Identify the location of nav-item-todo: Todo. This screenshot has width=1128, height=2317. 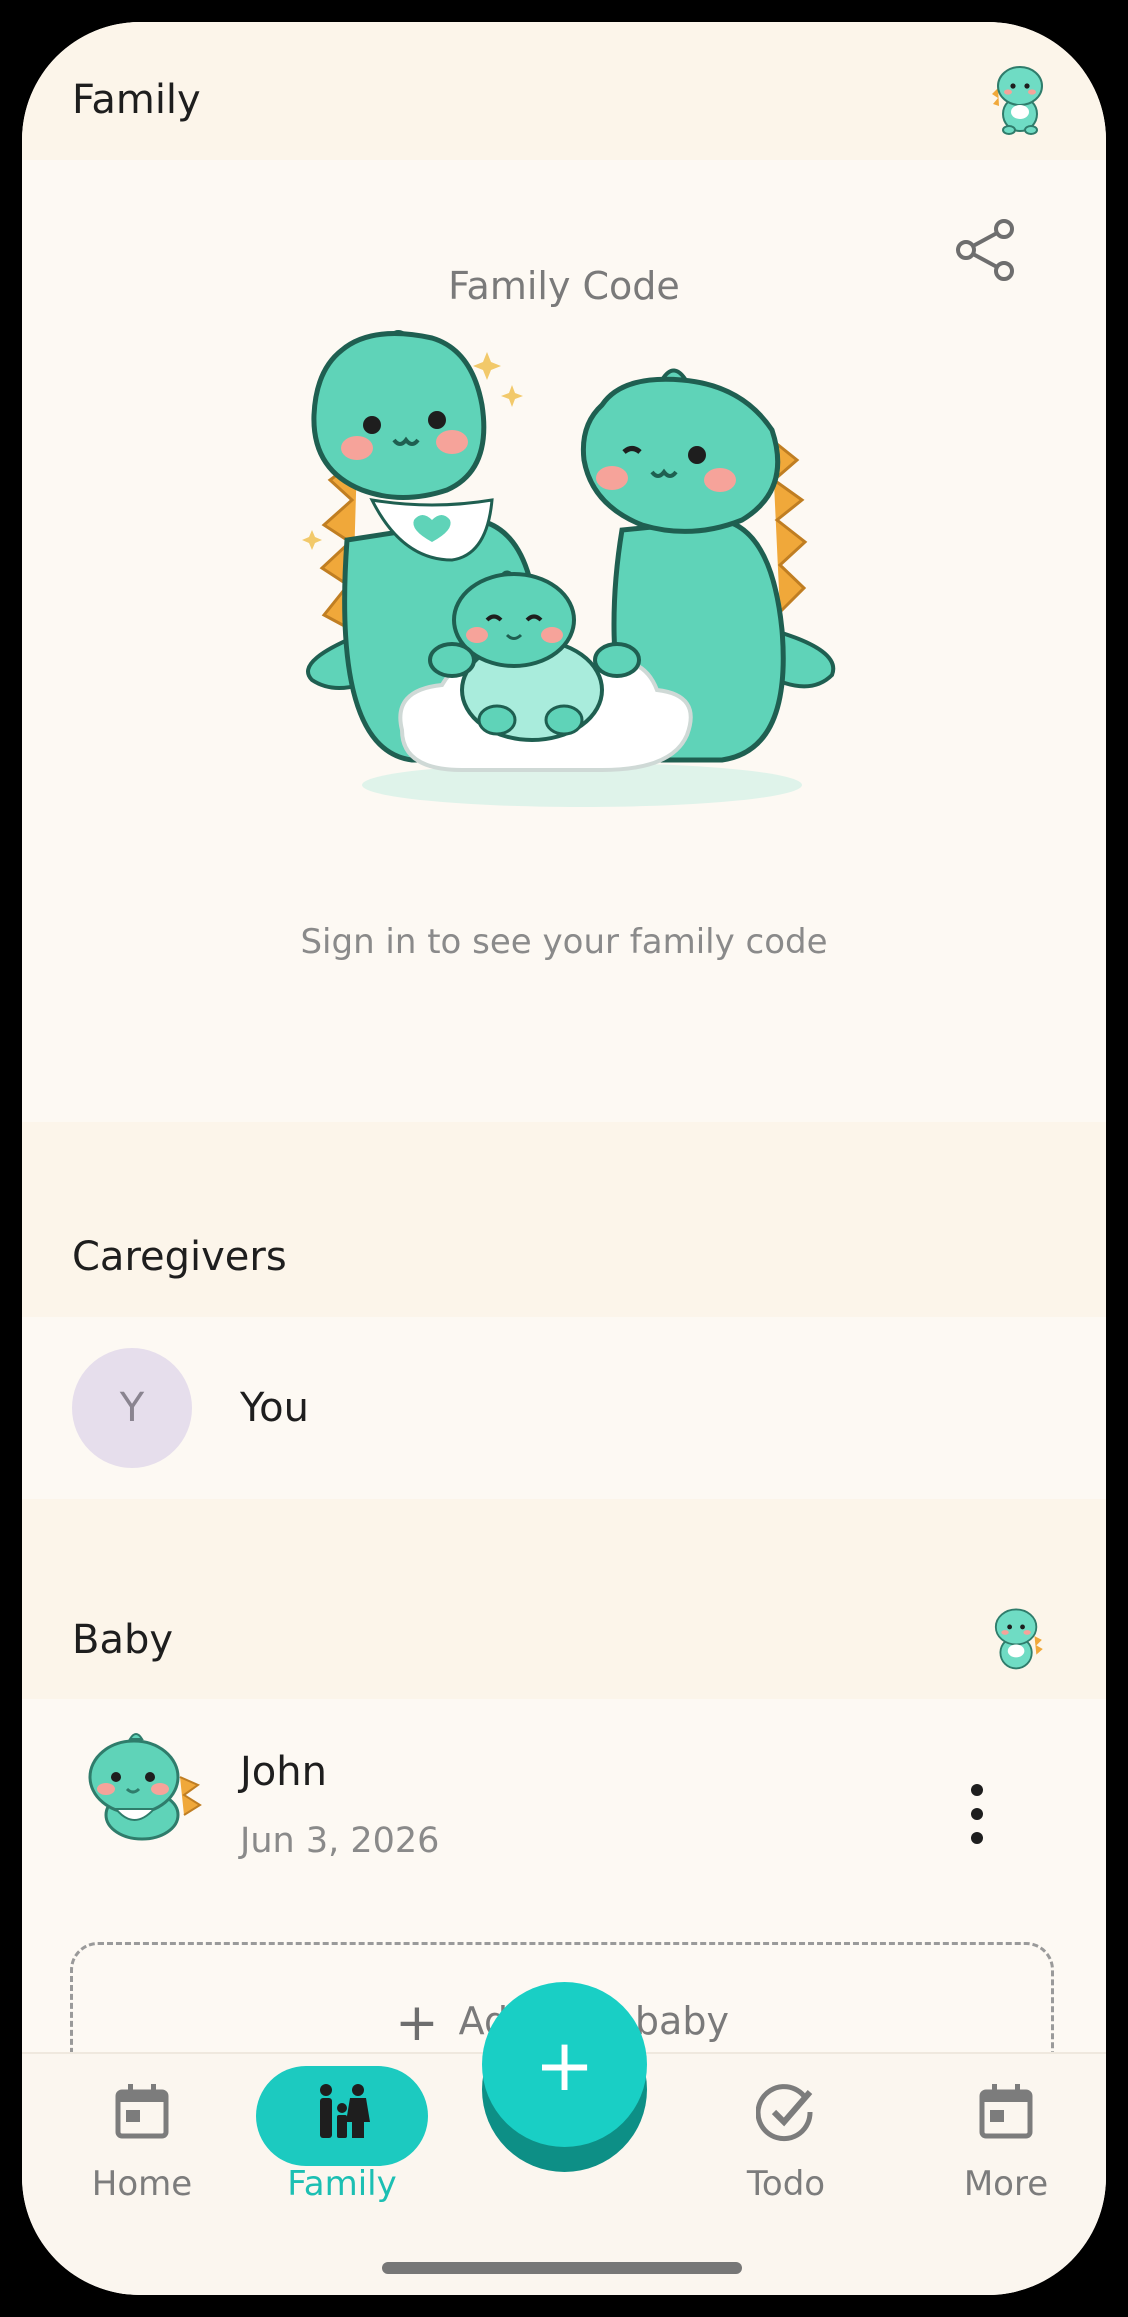
(786, 2154).